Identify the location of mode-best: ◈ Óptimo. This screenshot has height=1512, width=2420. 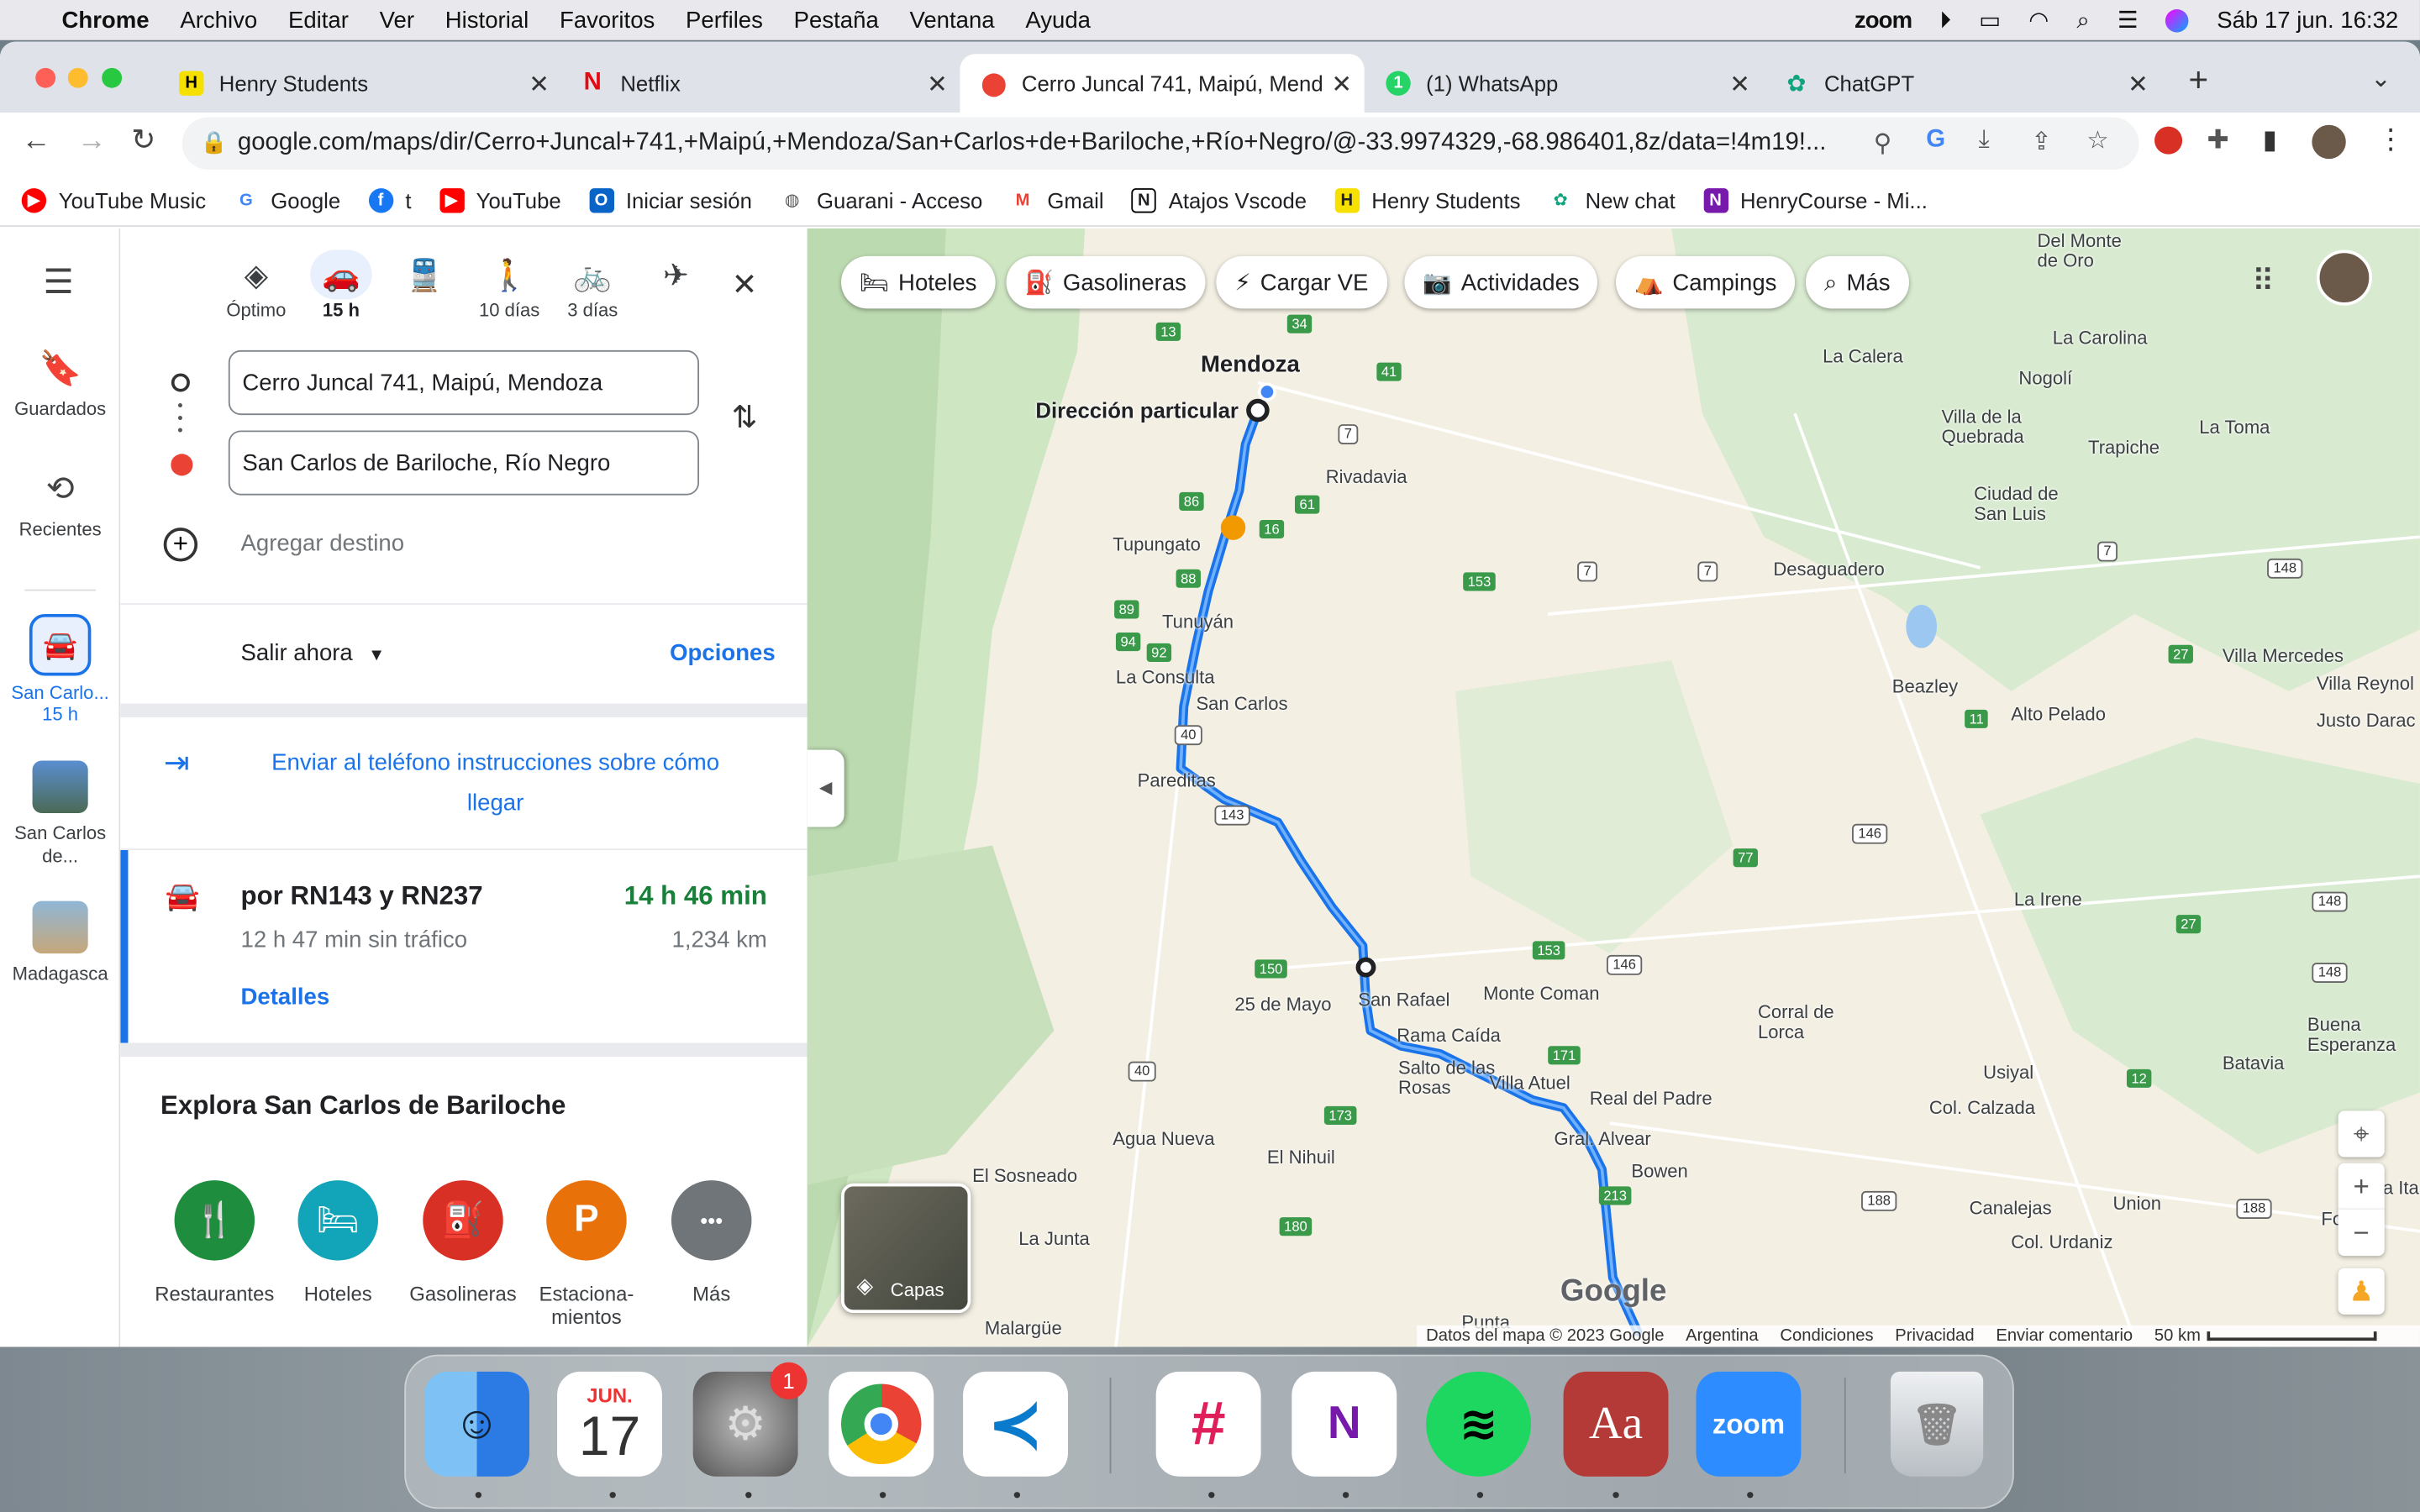
(256, 285).